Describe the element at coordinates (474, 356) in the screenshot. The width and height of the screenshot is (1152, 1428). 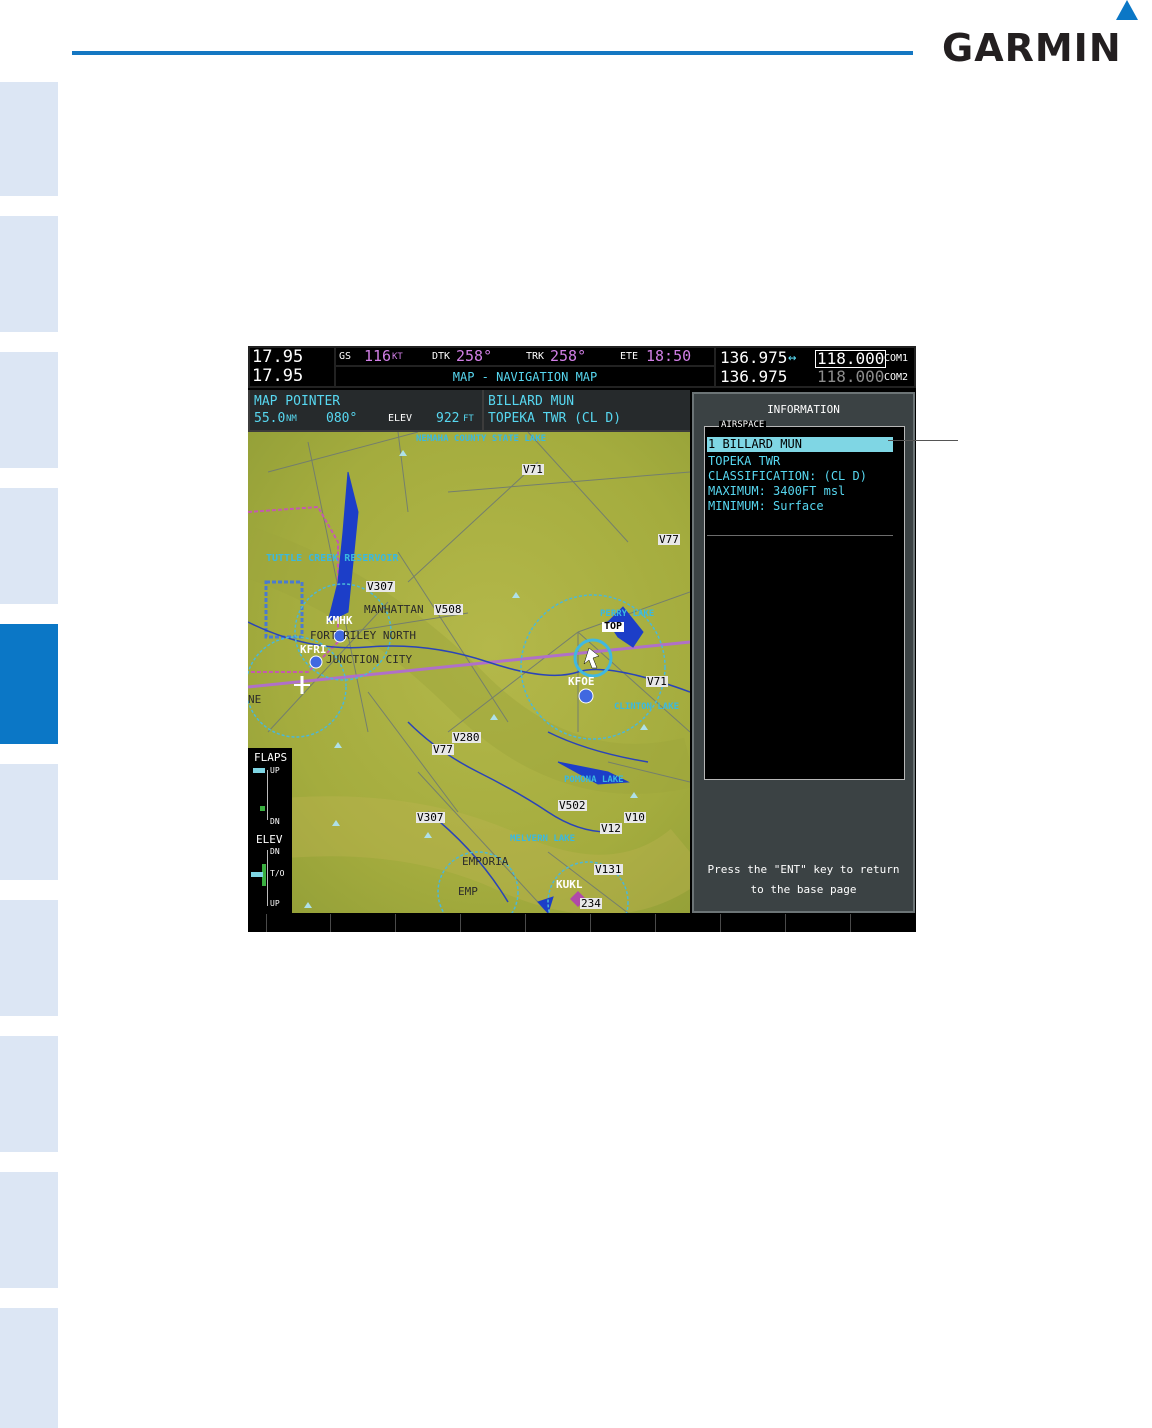
I see `dtk-value: 258°` at that location.